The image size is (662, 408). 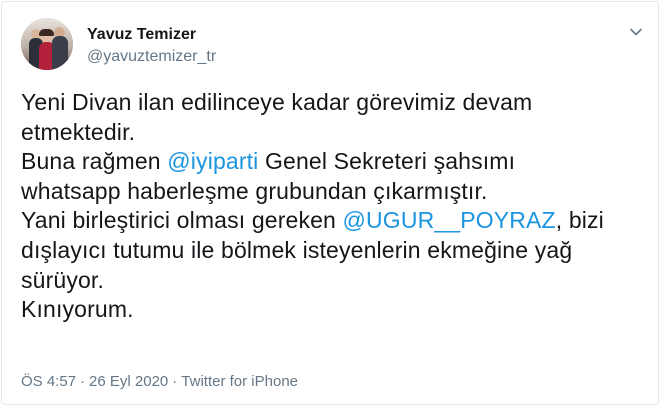 What do you see at coordinates (212, 161) in the screenshot?
I see `mention-link-iyiparti: @iyiparti` at bounding box center [212, 161].